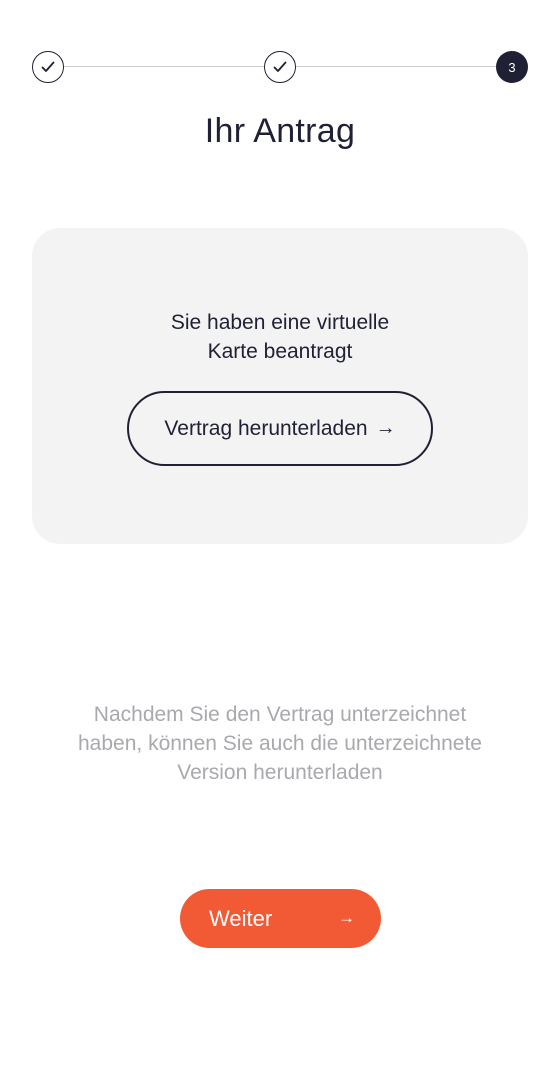 Image resolution: width=560 pixels, height=1072 pixels. Describe the element at coordinates (280, 322) in the screenshot. I see `card-message-line: Sie haben eine virtuelle` at that location.